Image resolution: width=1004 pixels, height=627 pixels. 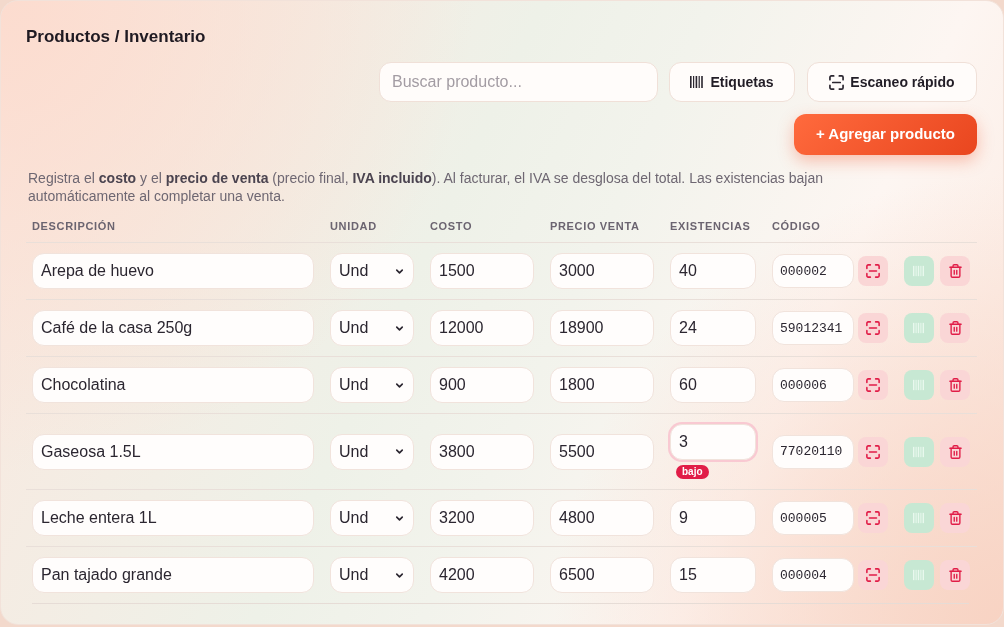 What do you see at coordinates (116, 37) in the screenshot?
I see `page-title: Productos / Inventario` at bounding box center [116, 37].